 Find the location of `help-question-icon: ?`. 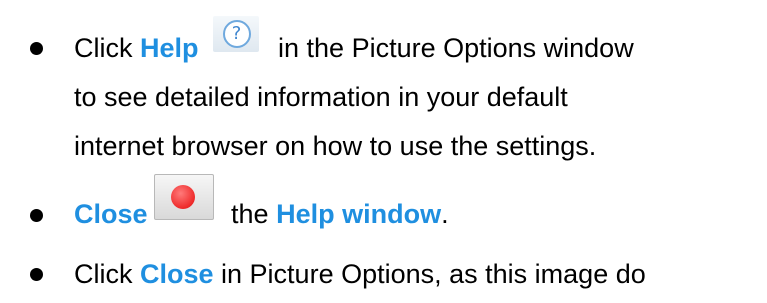

help-question-icon: ? is located at coordinates (235, 41).